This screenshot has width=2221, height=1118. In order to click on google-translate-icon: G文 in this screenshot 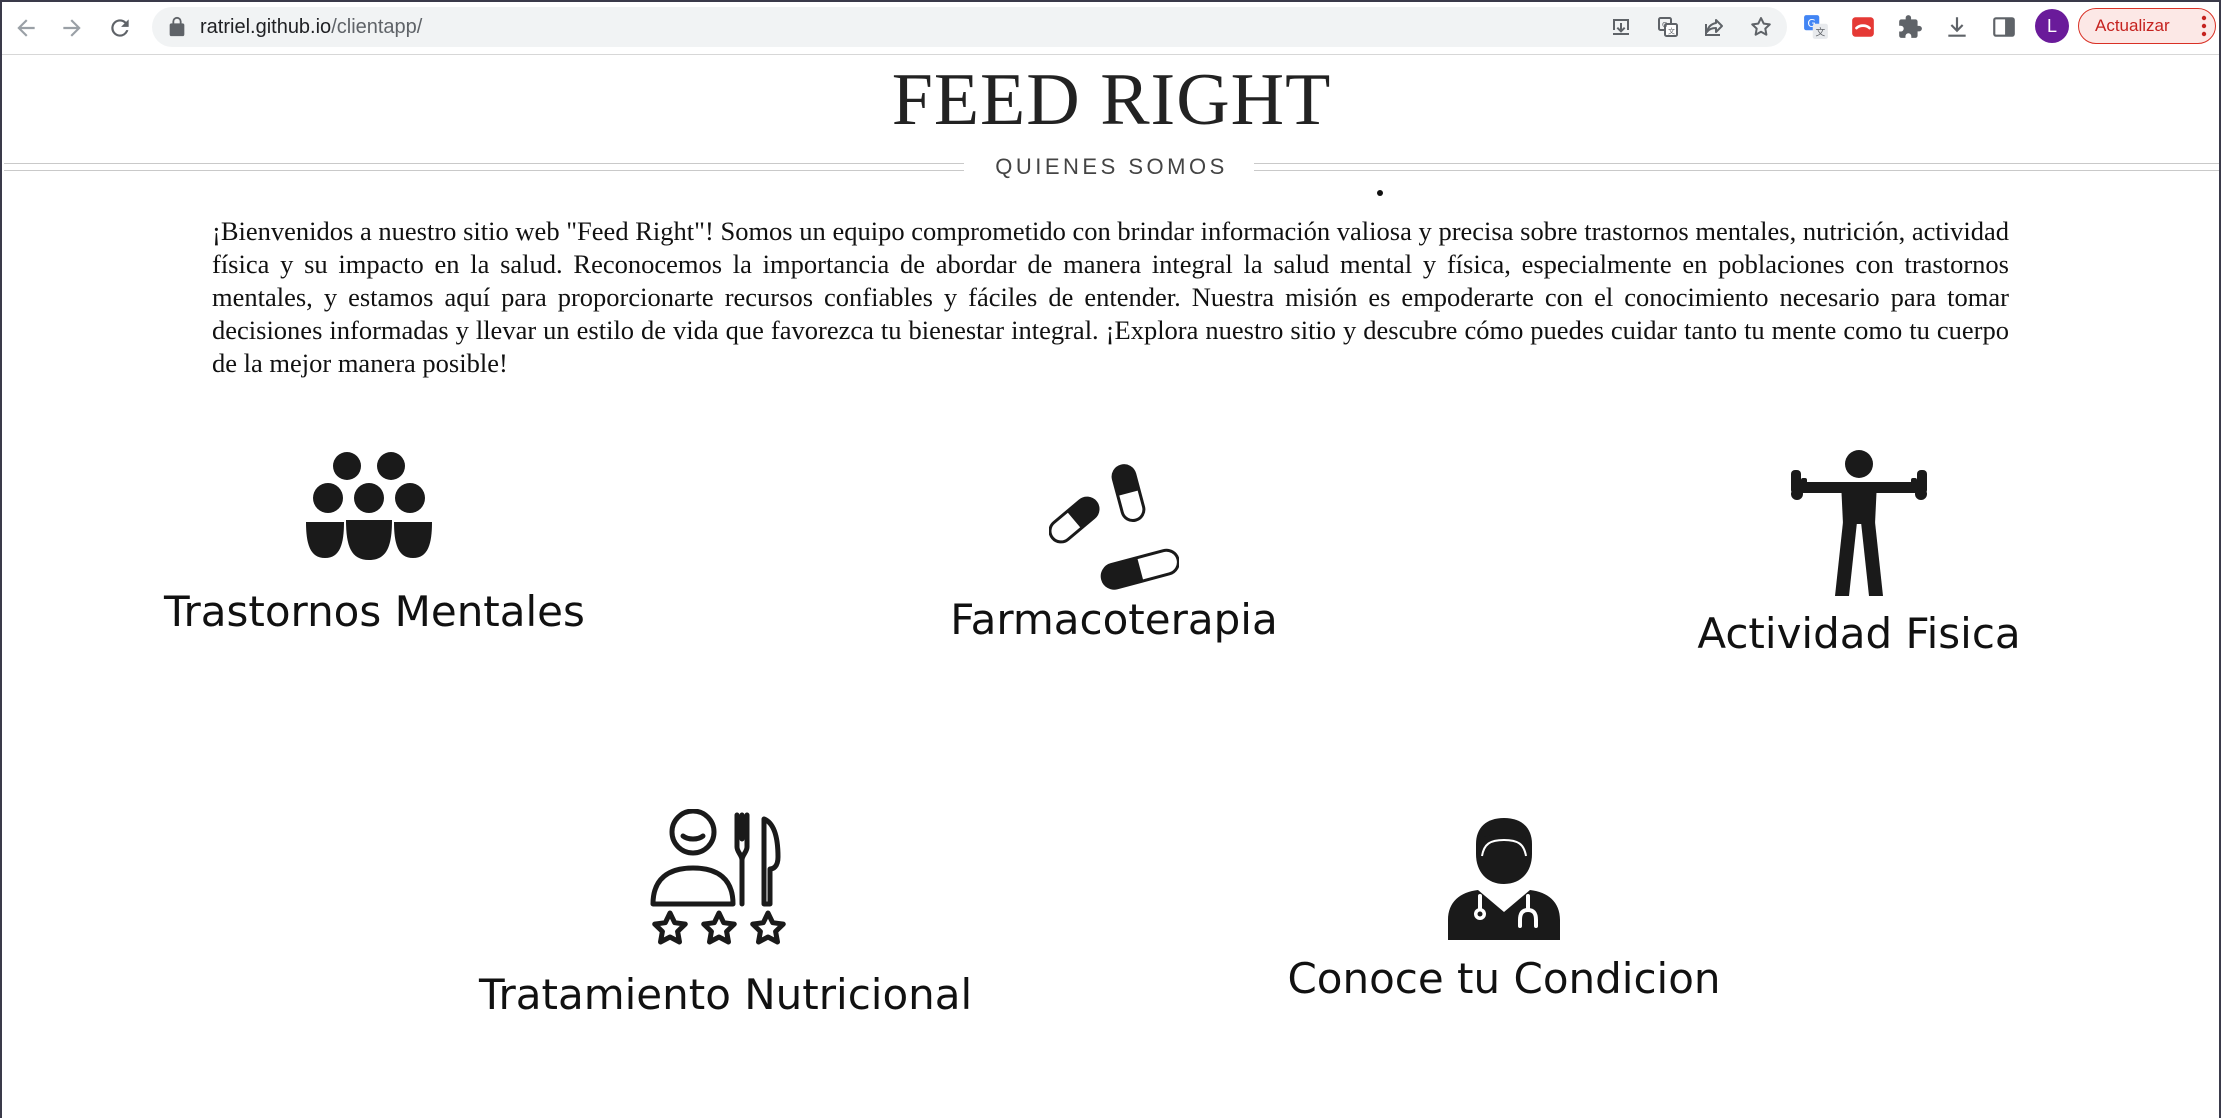, I will do `click(1816, 27)`.